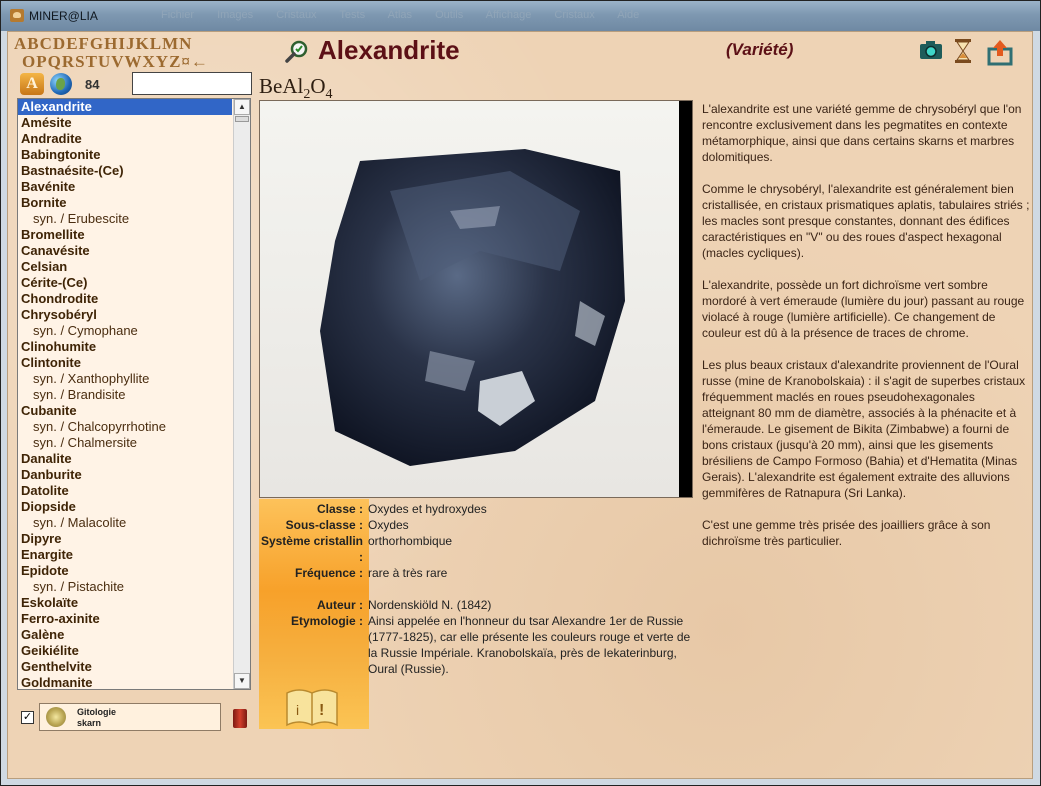  I want to click on gitologie-checkbox: ✓, so click(27, 717).